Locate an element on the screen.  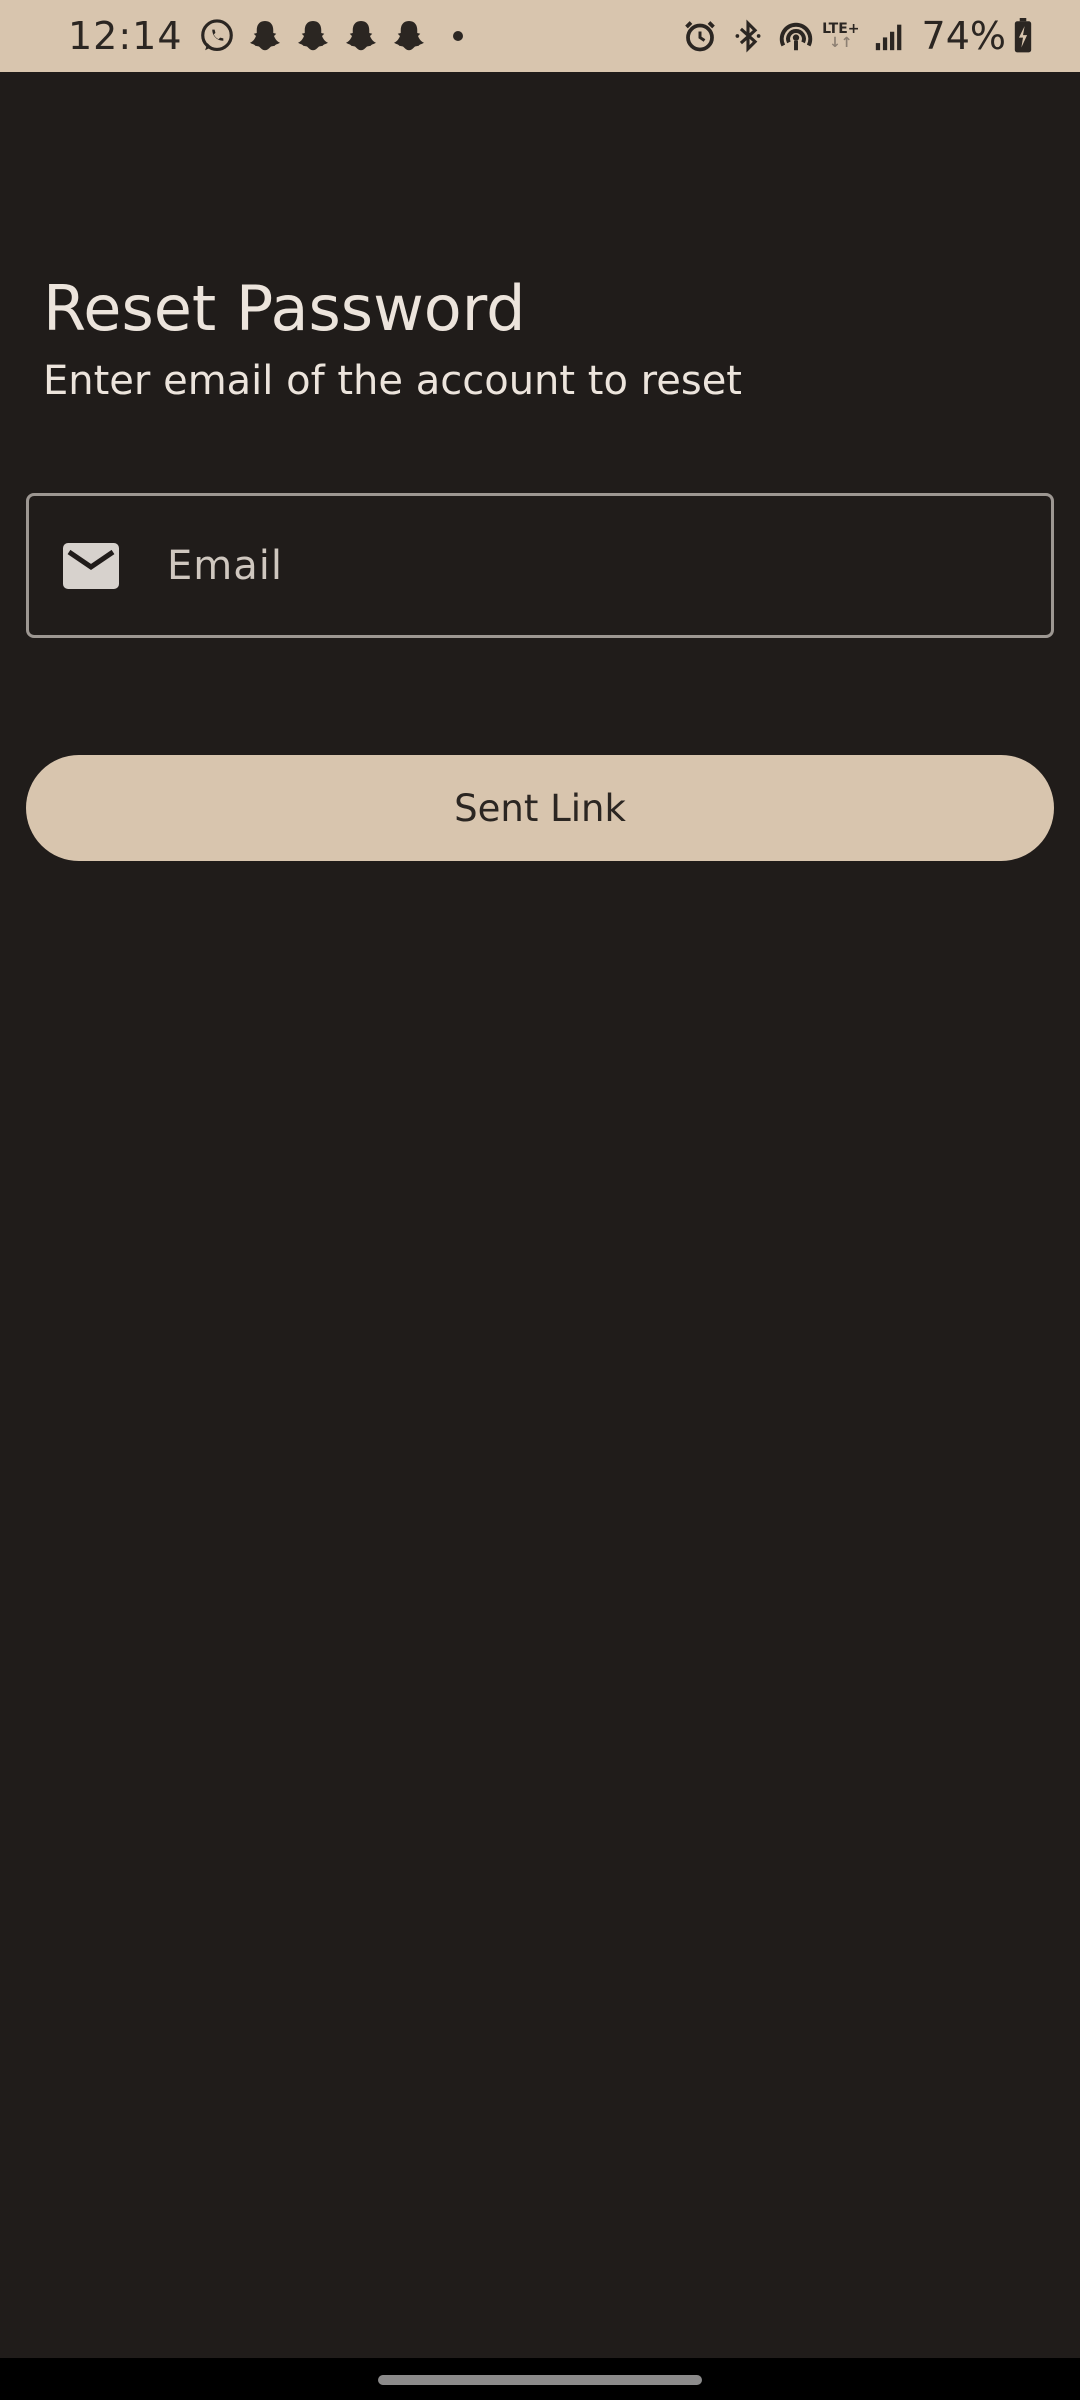
page-title: Reset Password is located at coordinates (284, 308).